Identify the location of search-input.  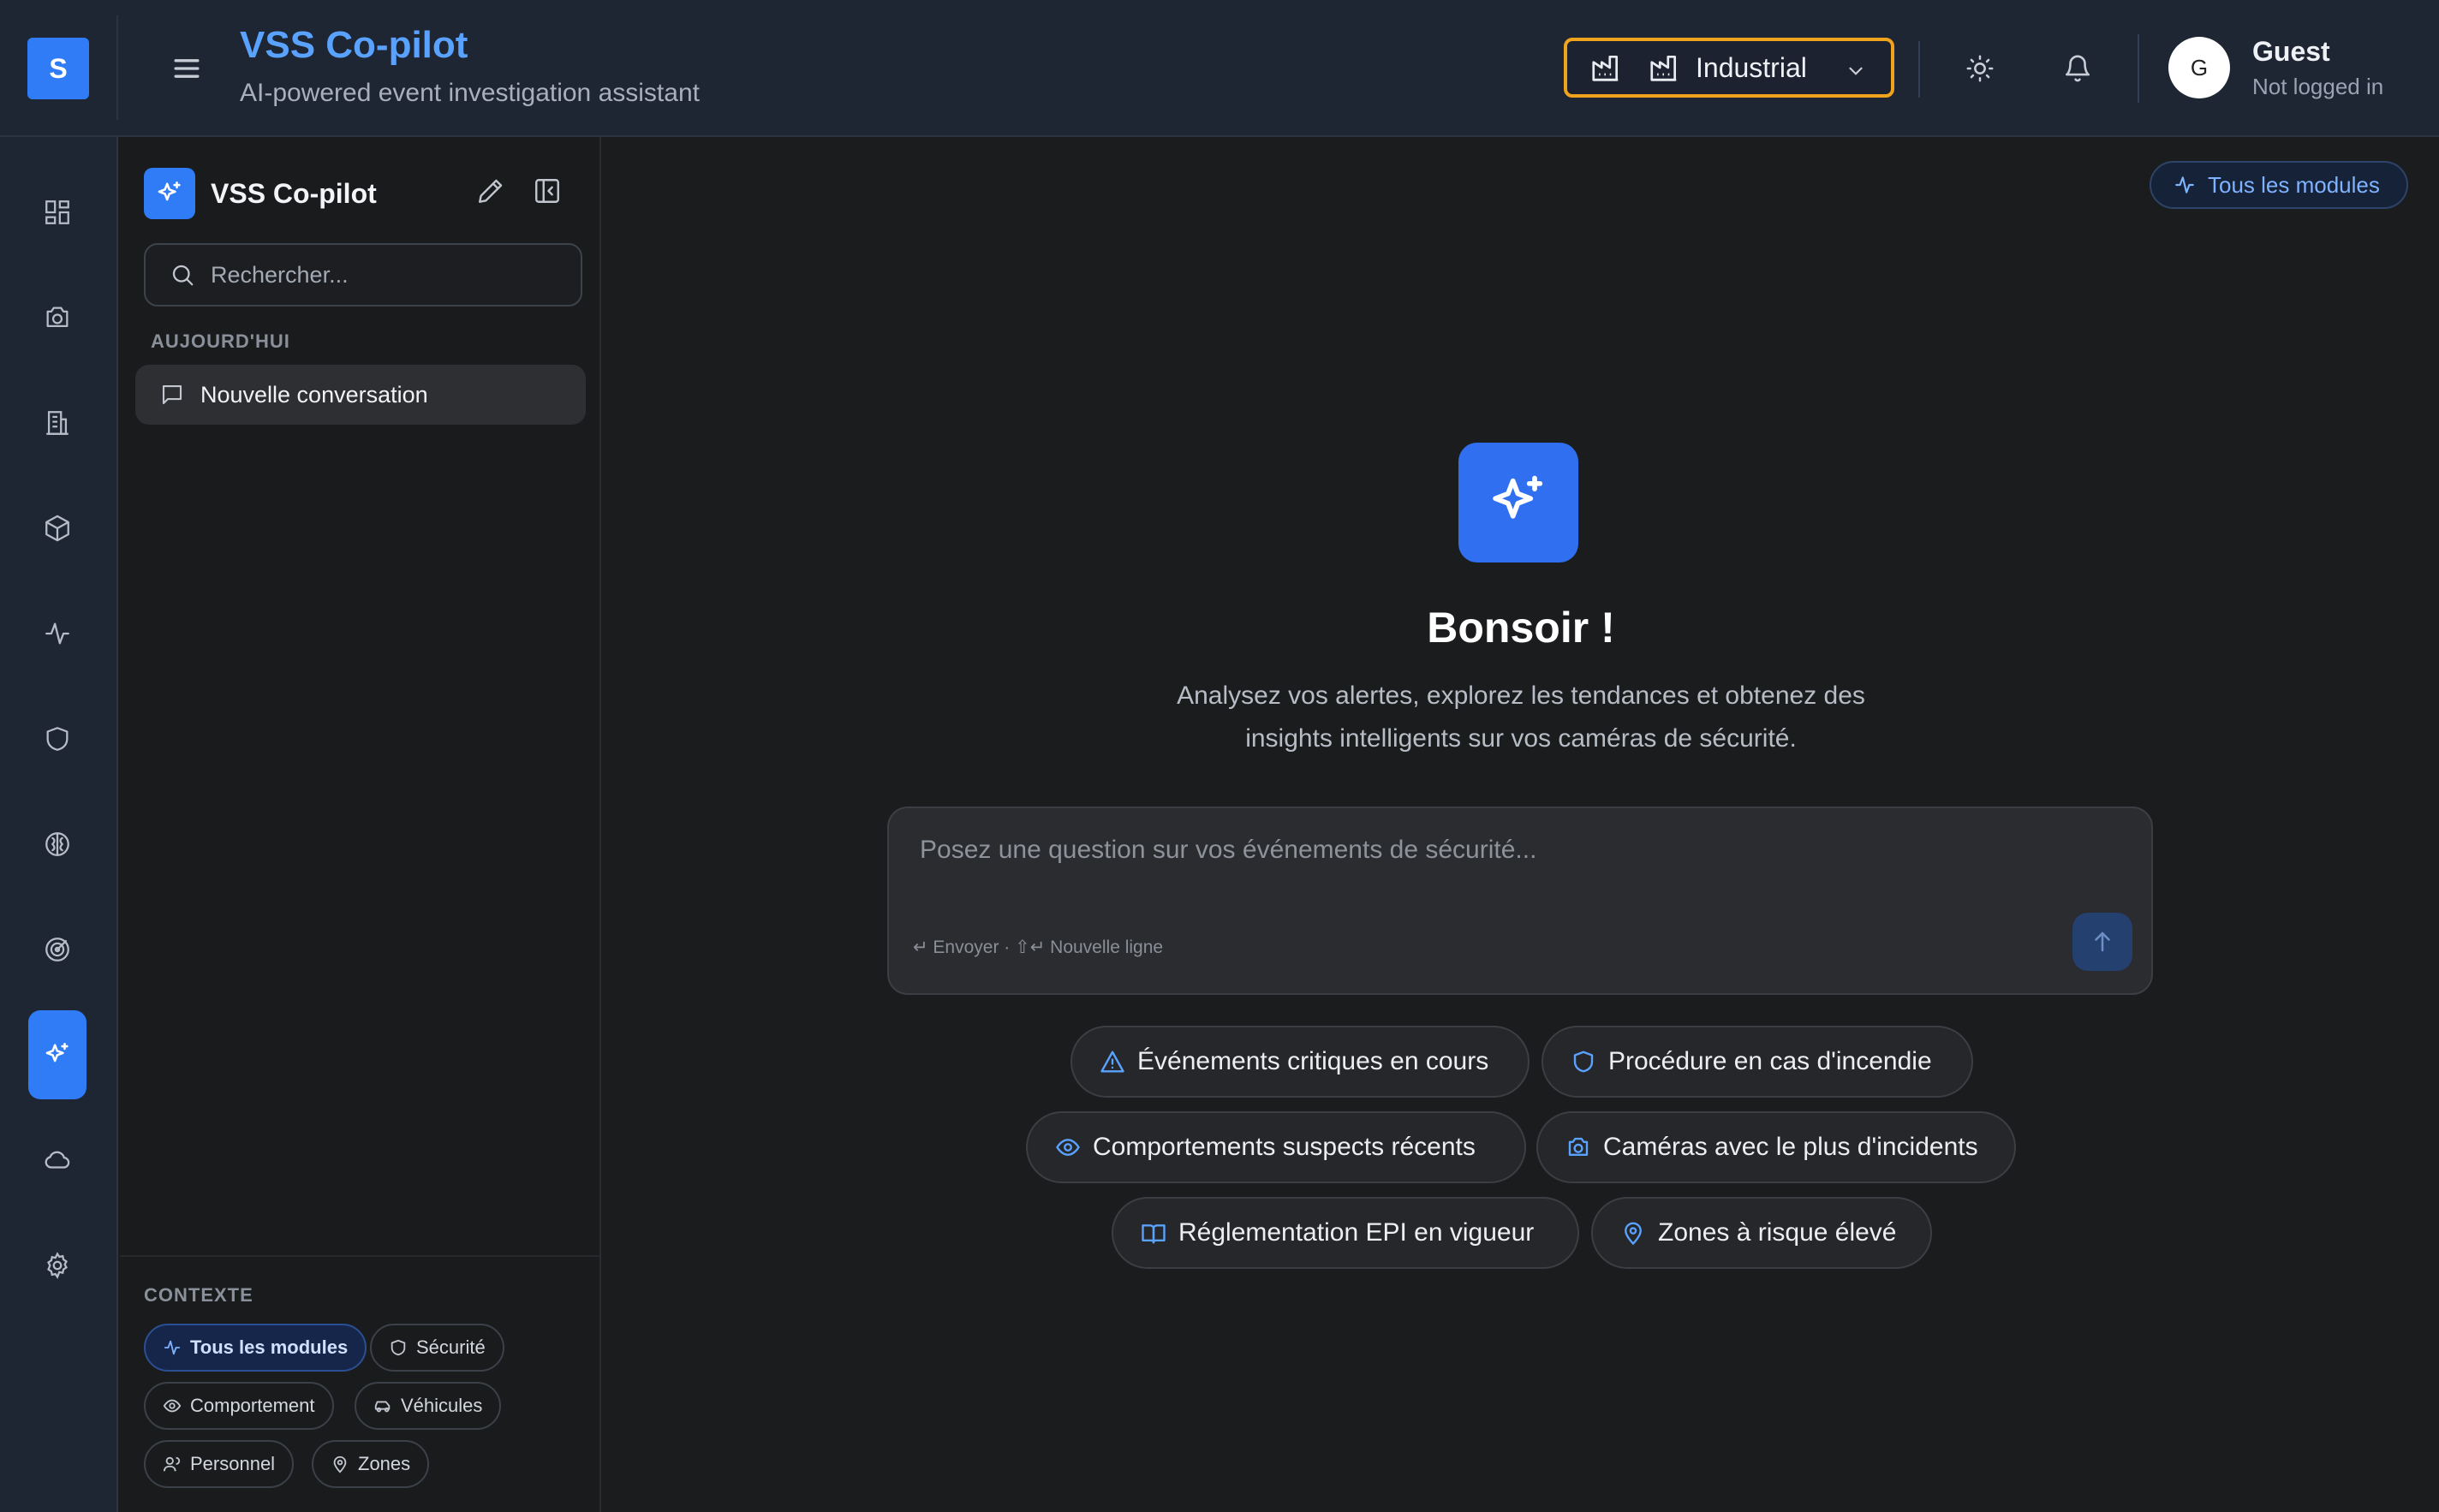
(382, 275).